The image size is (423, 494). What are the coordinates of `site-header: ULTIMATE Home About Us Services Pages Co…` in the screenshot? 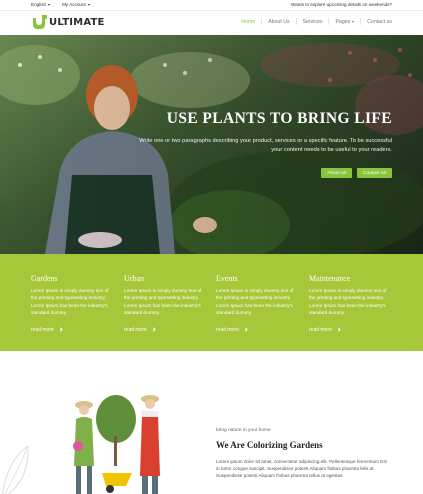 It's located at (211, 23).